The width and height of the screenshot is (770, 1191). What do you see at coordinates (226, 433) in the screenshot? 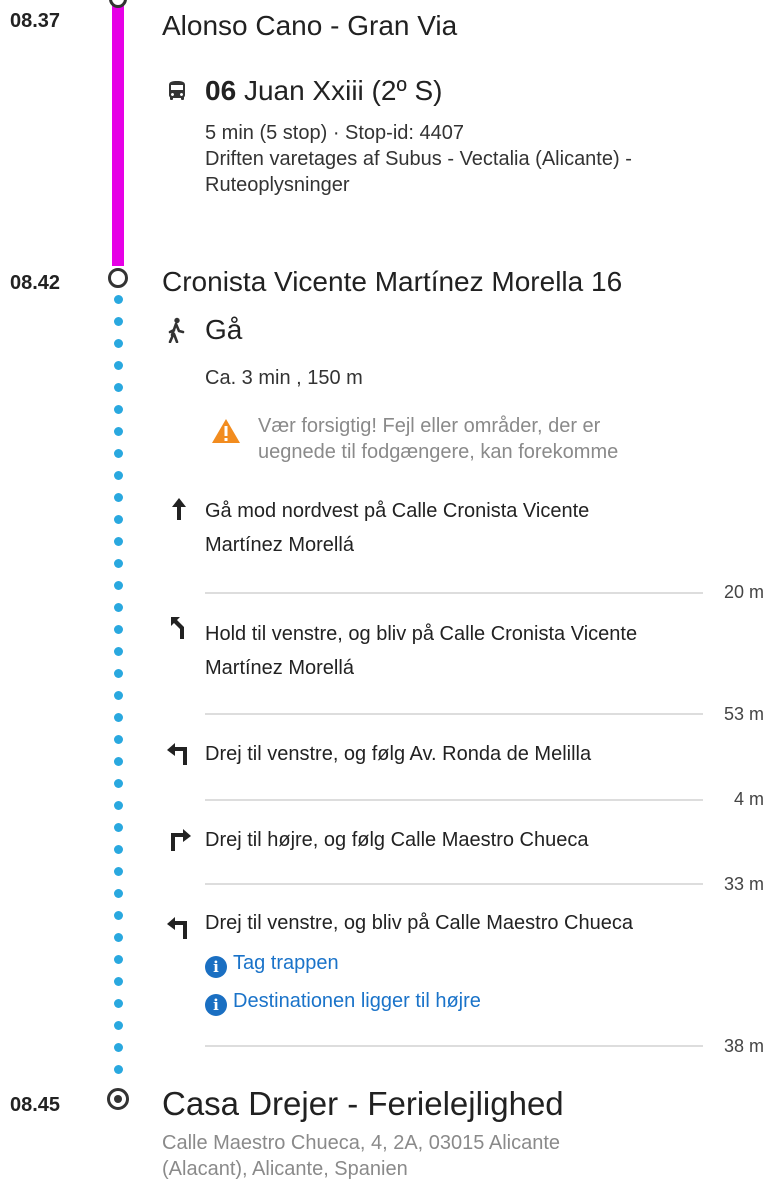
I see `warning-icon` at bounding box center [226, 433].